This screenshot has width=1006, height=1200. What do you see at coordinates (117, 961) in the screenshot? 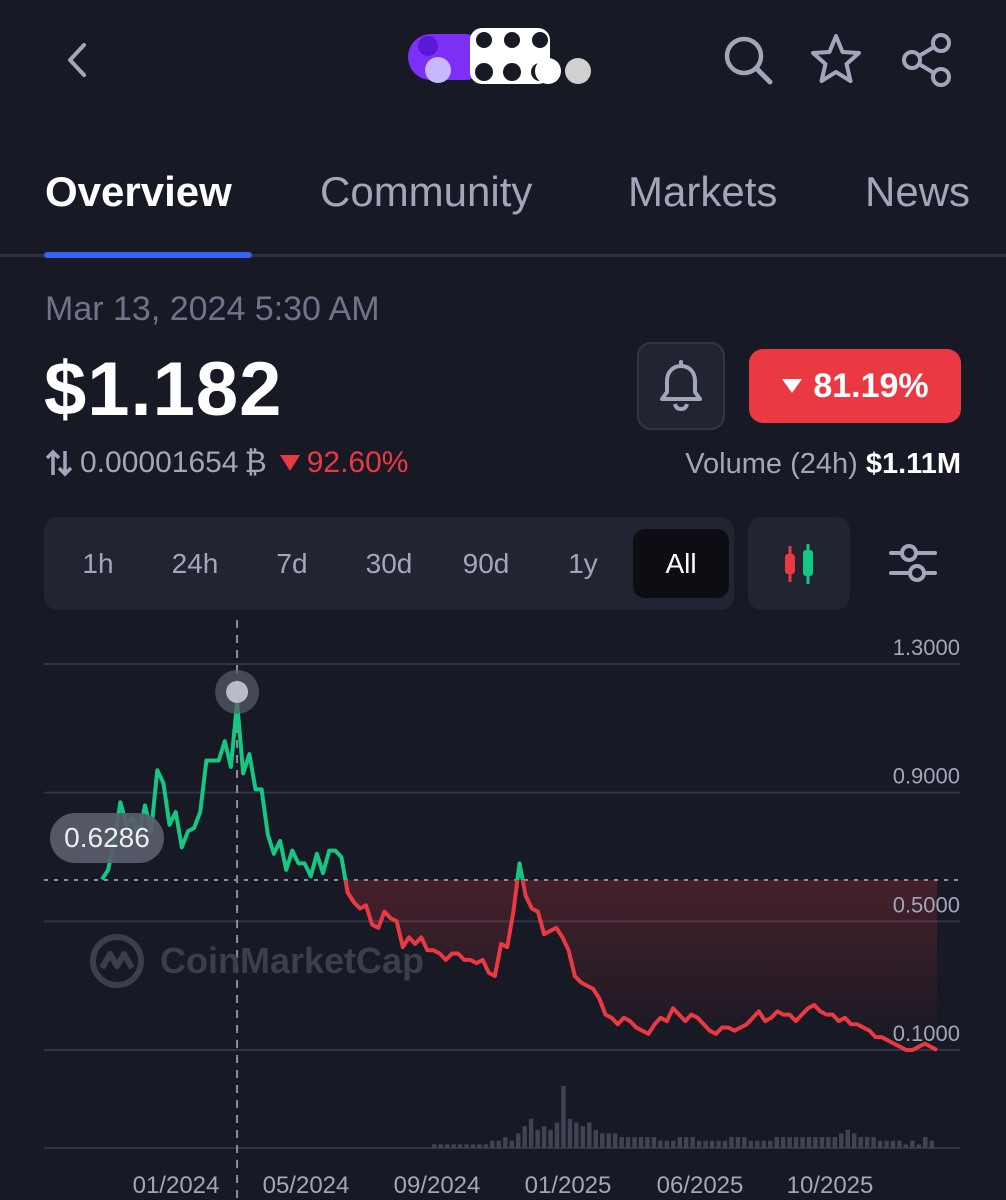
I see `coinmarketcap-logo-icon` at bounding box center [117, 961].